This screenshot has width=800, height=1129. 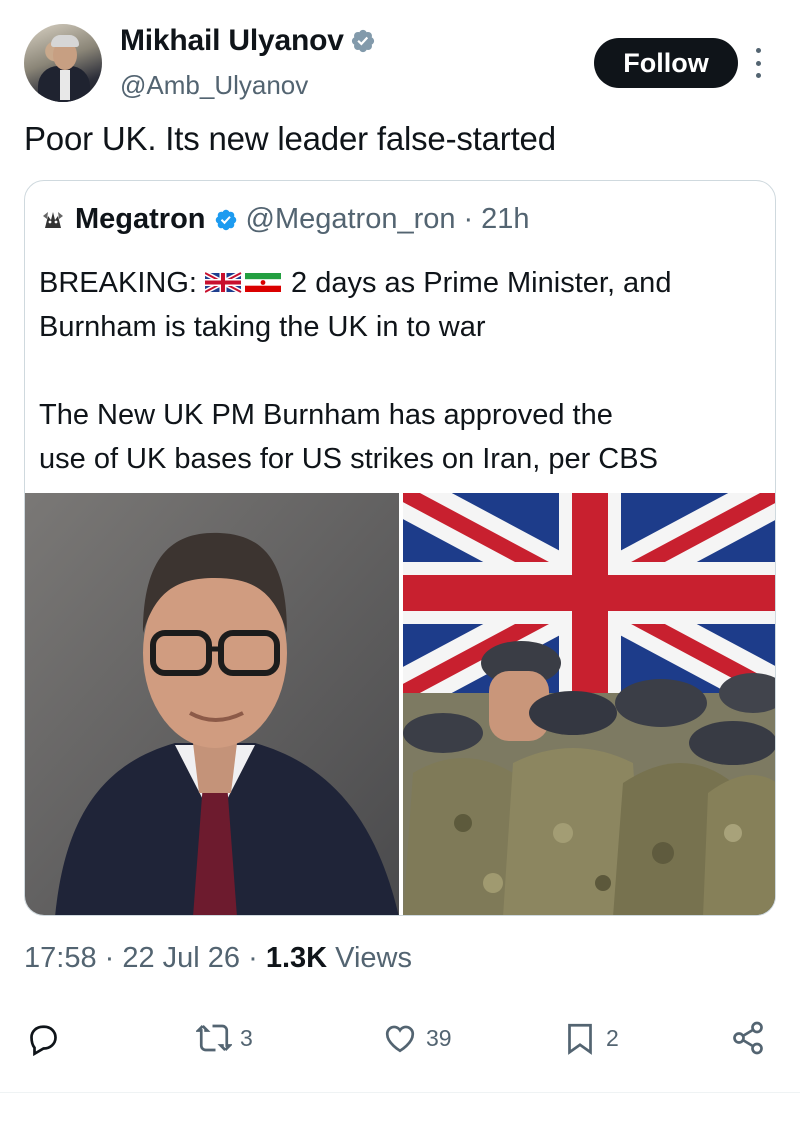 I want to click on author-handle: @Amb_Ulyanov, so click(x=214, y=85).